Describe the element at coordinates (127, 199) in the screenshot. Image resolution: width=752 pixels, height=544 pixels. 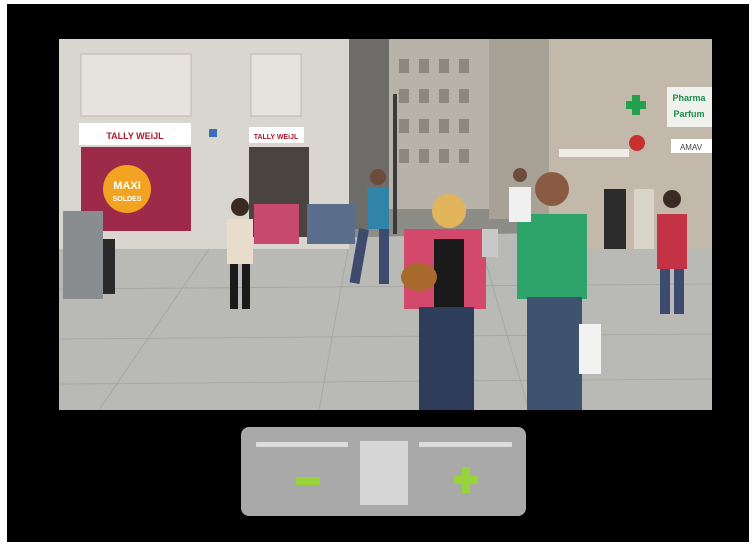
I see `sale-text-2: SOLDES` at that location.